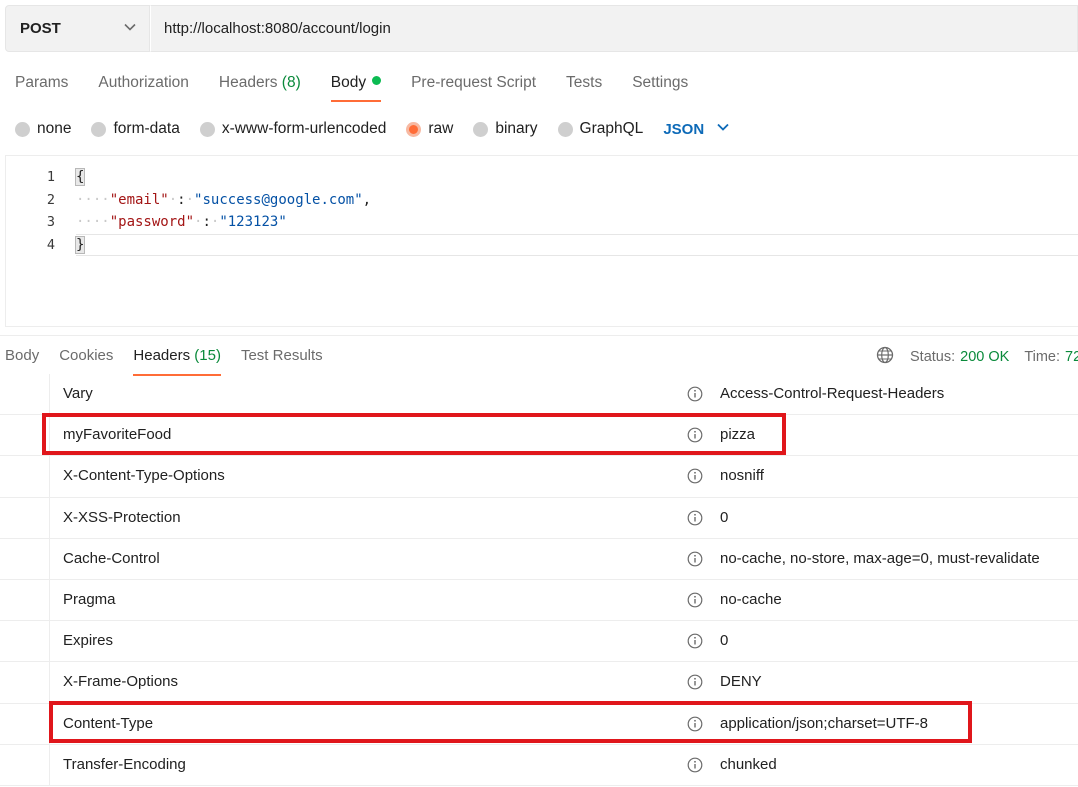 The height and width of the screenshot is (787, 1078). What do you see at coordinates (50, 177) in the screenshot?
I see `line-number: 1` at bounding box center [50, 177].